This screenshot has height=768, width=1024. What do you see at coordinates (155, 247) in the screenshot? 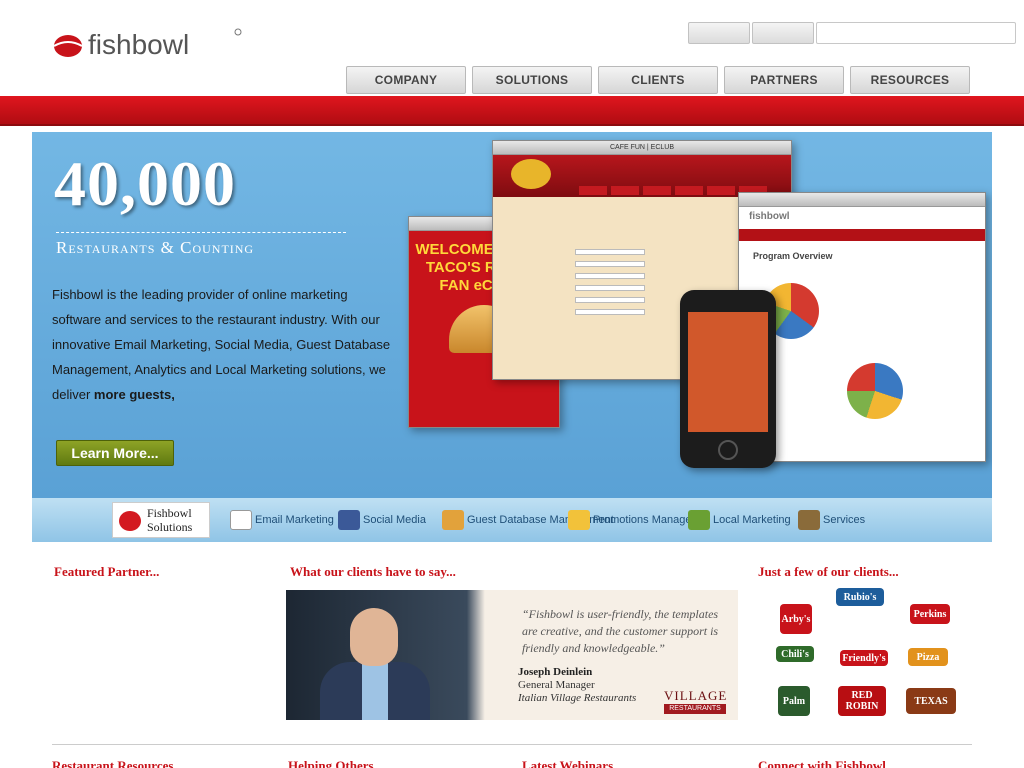
I see `hero-subheading: Restaurants & Counting` at bounding box center [155, 247].